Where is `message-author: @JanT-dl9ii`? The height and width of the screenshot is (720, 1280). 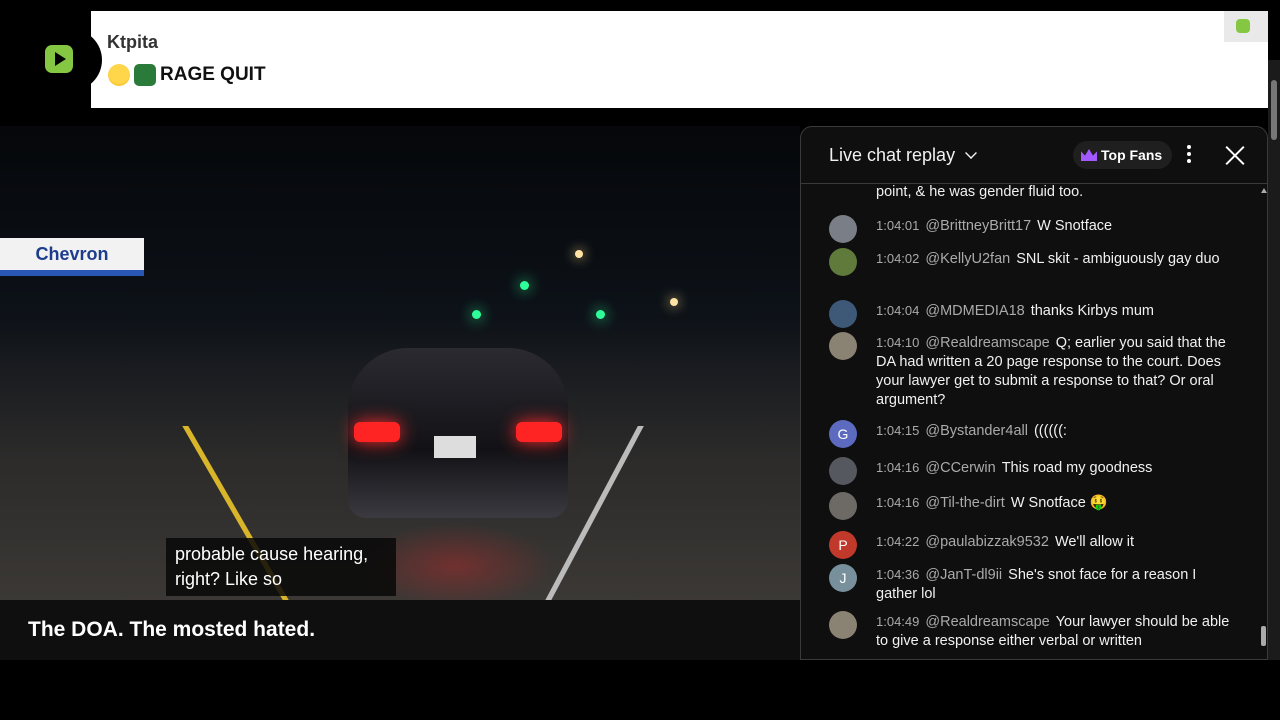 message-author: @JanT-dl9ii is located at coordinates (963, 575).